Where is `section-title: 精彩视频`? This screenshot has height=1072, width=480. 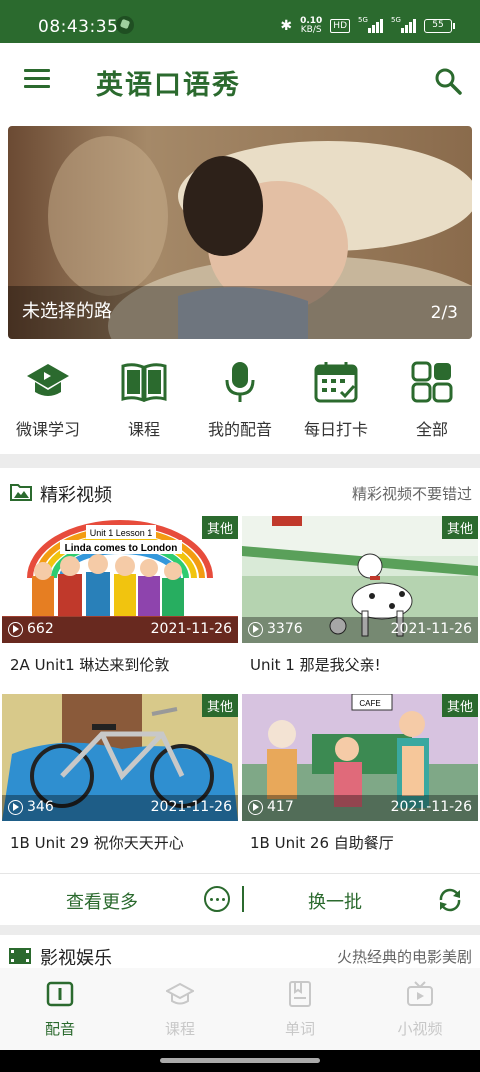
section-title: 精彩视频 is located at coordinates (76, 495).